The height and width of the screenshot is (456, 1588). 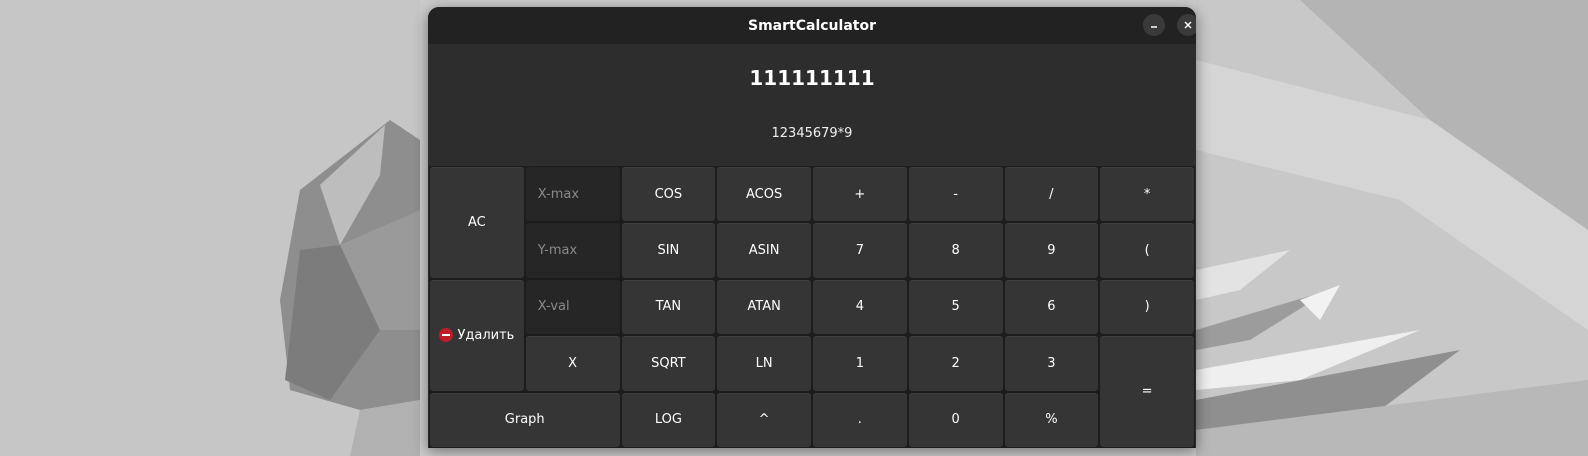 I want to click on minus-button: -, so click(x=955, y=194).